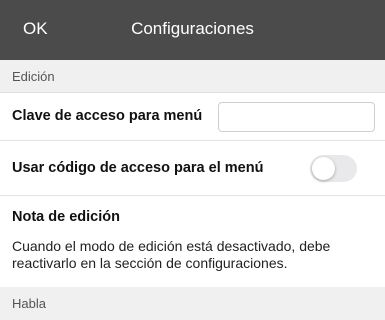 The image size is (385, 320). I want to click on toggle-knob, so click(323, 168).